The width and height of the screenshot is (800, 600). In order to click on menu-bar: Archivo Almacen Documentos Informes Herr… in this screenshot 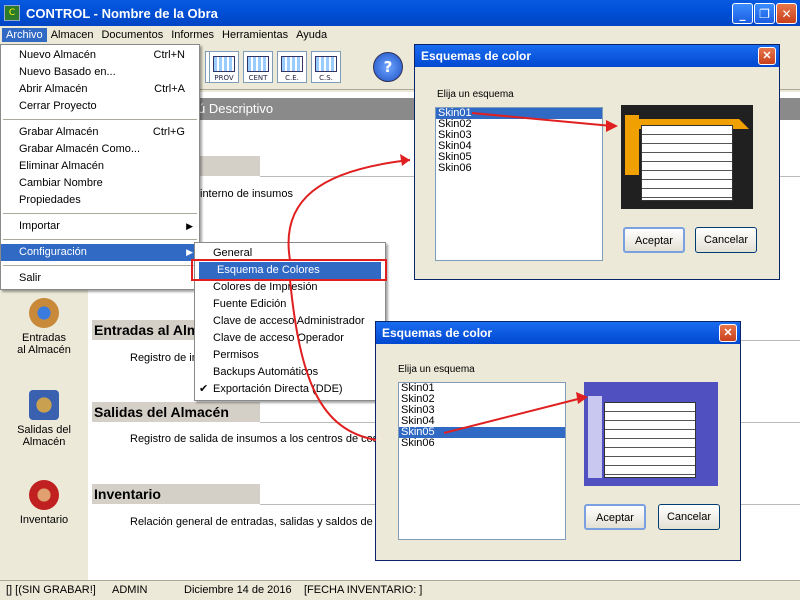, I will do `click(400, 35)`.